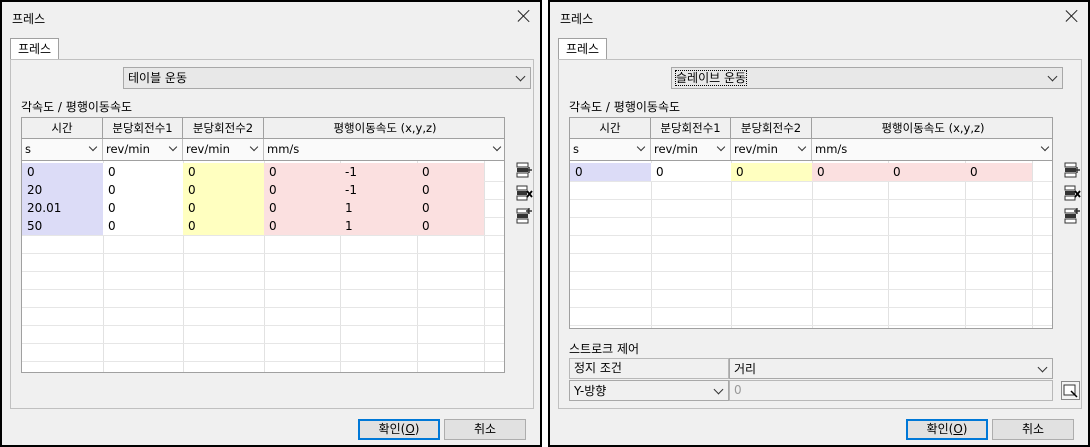 This screenshot has width=1090, height=447. I want to click on motion-type-select: 테이블 운동, so click(327, 78).